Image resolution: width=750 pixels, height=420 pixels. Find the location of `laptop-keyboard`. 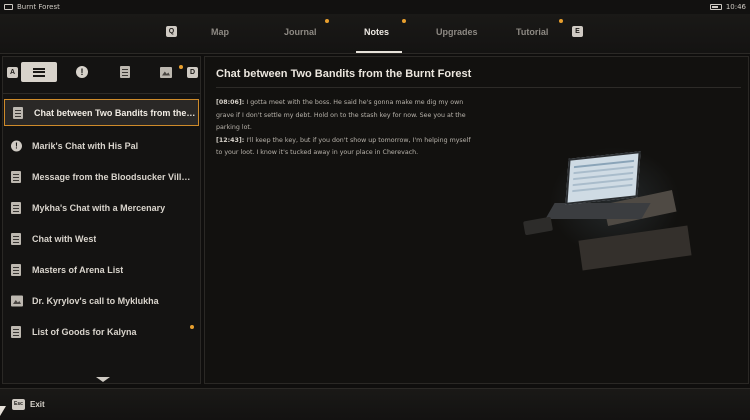

laptop-keyboard is located at coordinates (598, 211).